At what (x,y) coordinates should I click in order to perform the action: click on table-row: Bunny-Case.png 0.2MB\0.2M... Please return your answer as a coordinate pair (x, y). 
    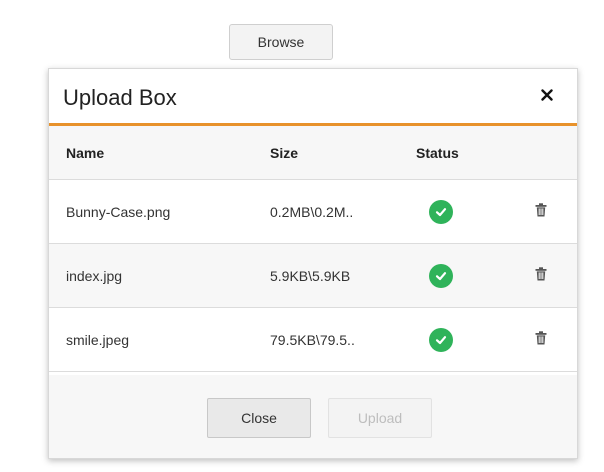
    Looking at the image, I should click on (313, 212).